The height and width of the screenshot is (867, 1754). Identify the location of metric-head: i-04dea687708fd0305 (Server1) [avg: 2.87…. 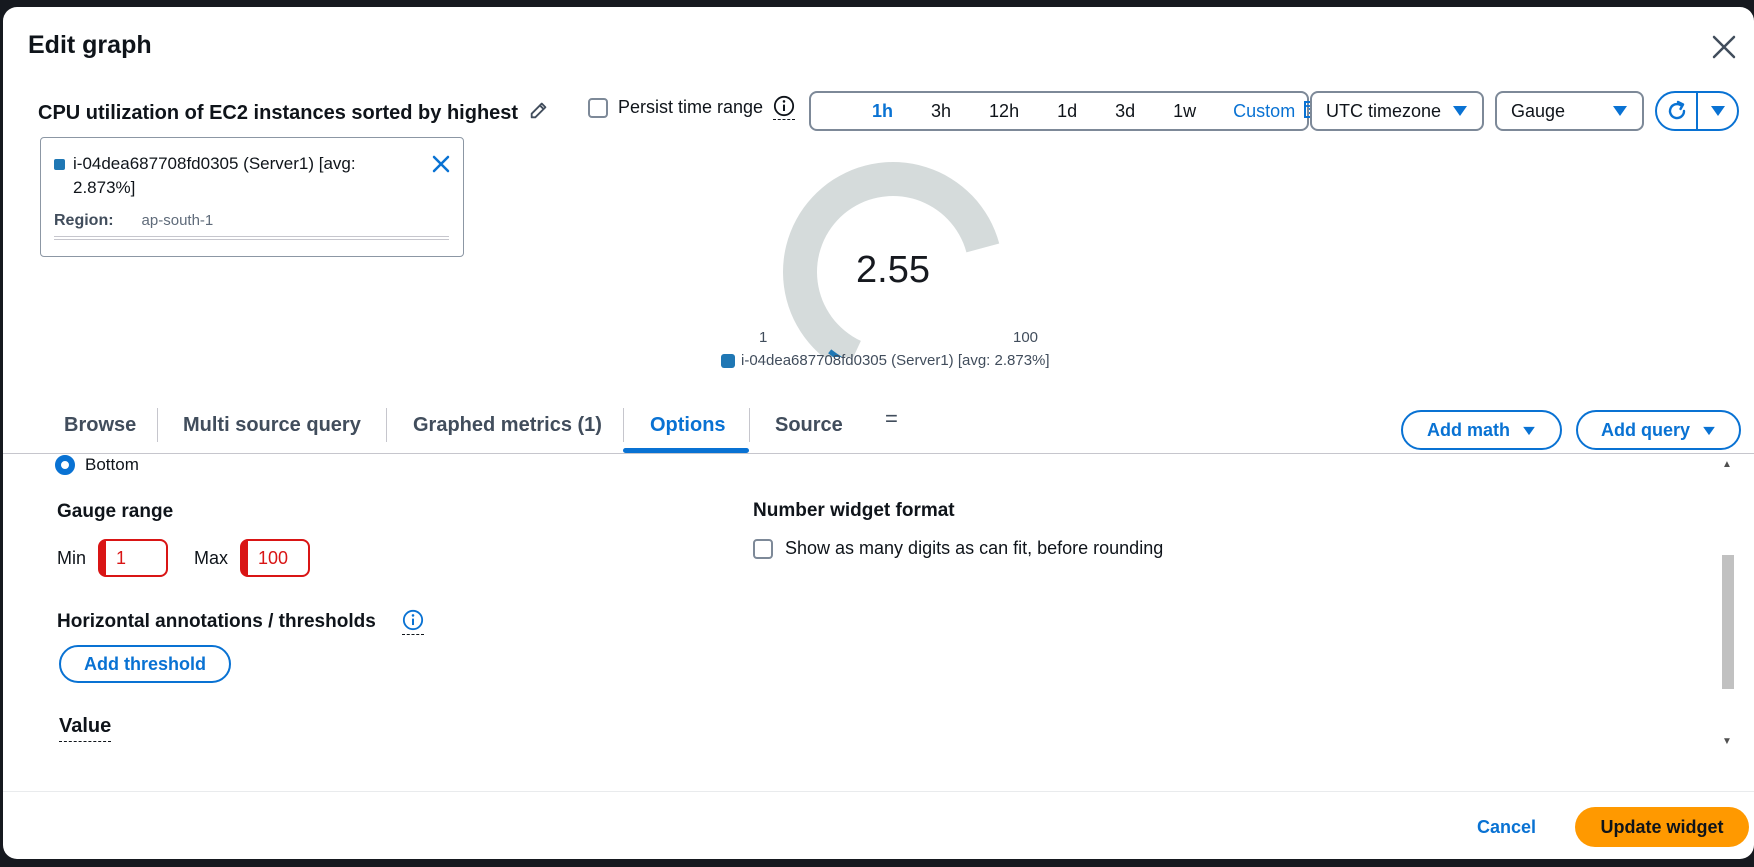
(251, 176).